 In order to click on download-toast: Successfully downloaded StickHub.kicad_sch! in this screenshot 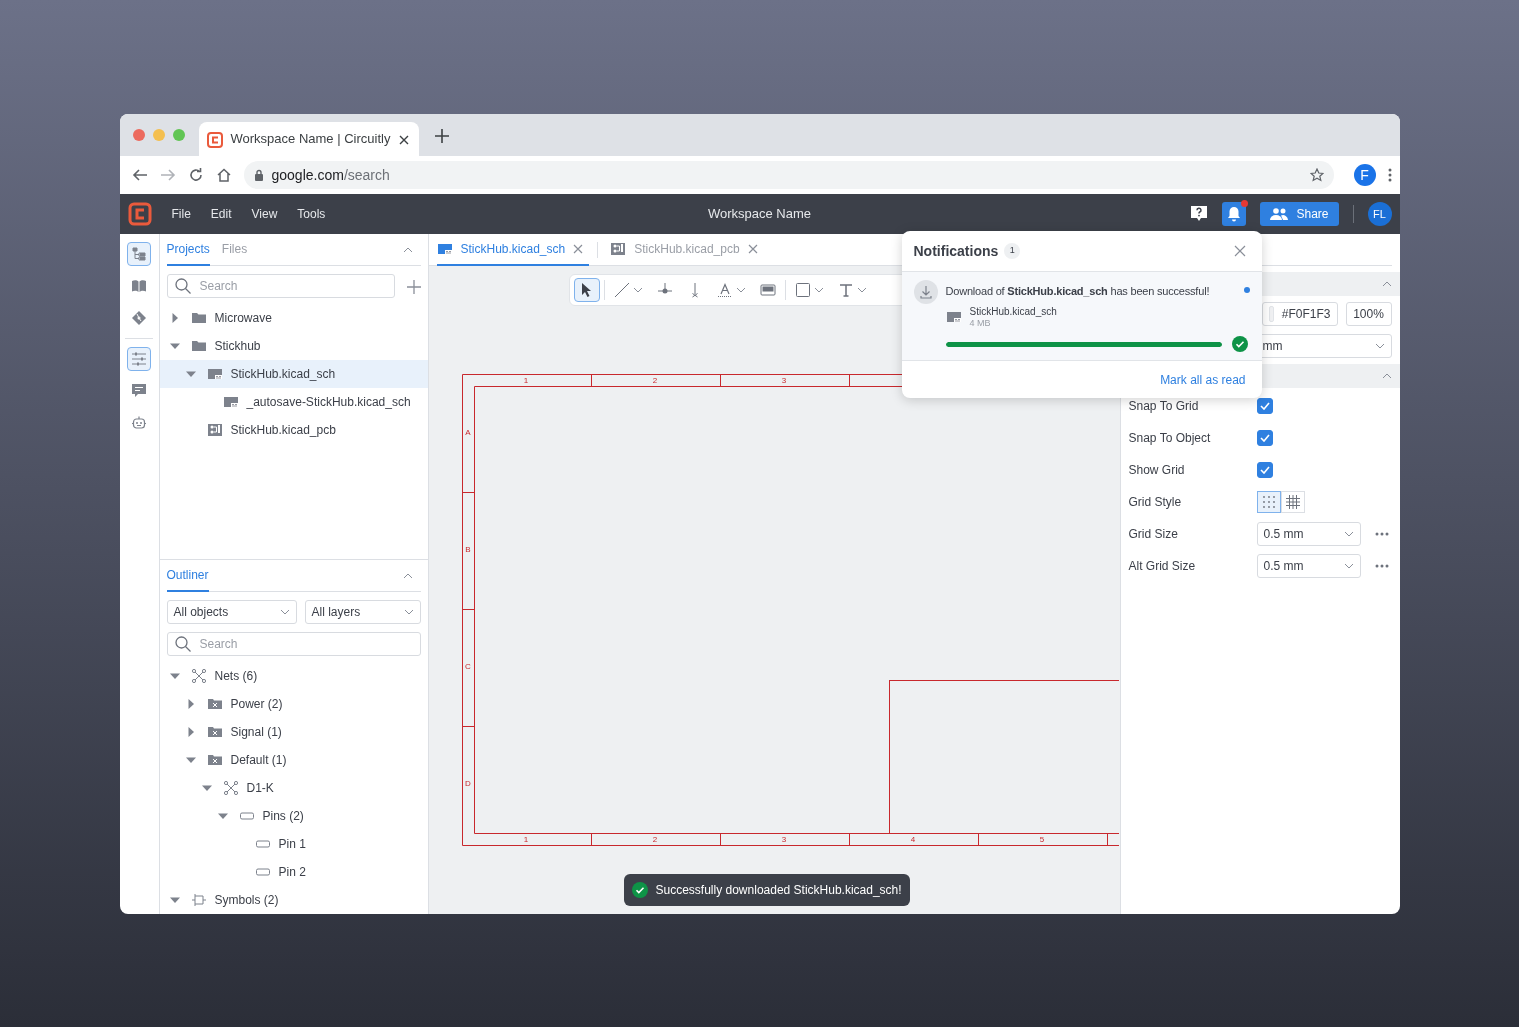, I will do `click(766, 890)`.